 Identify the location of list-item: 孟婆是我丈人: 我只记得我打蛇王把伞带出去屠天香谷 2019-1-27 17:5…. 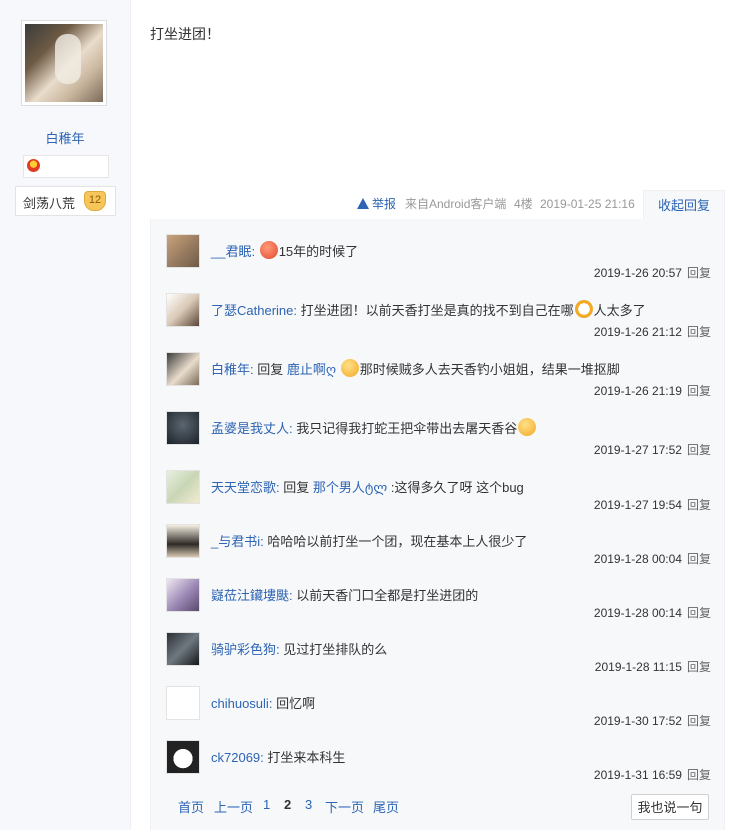
(438, 436).